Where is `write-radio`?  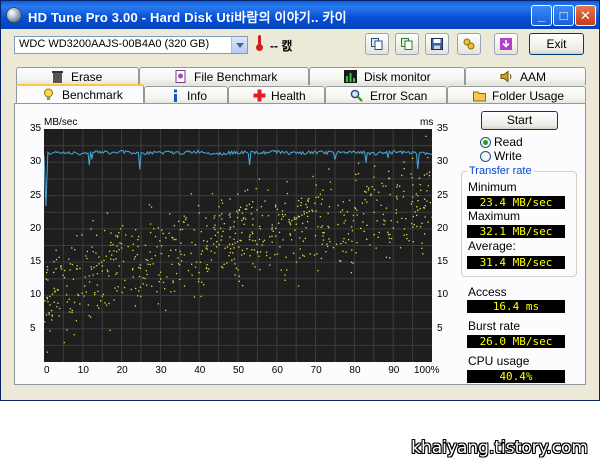 write-radio is located at coordinates (485, 156).